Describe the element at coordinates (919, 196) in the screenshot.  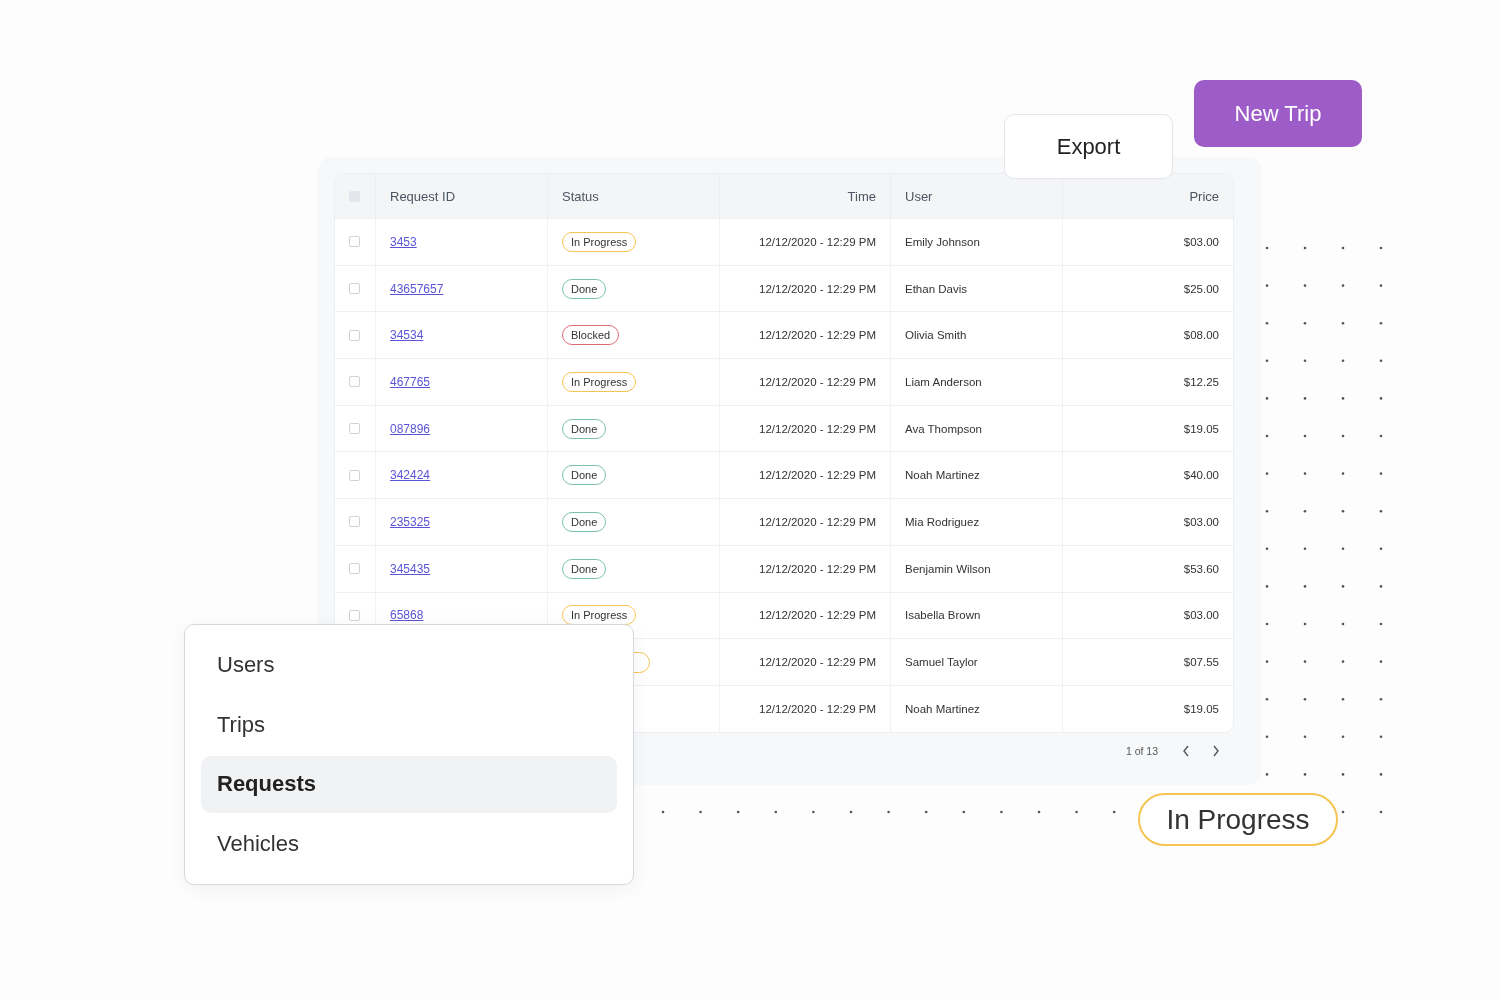
I see `column-header: User` at that location.